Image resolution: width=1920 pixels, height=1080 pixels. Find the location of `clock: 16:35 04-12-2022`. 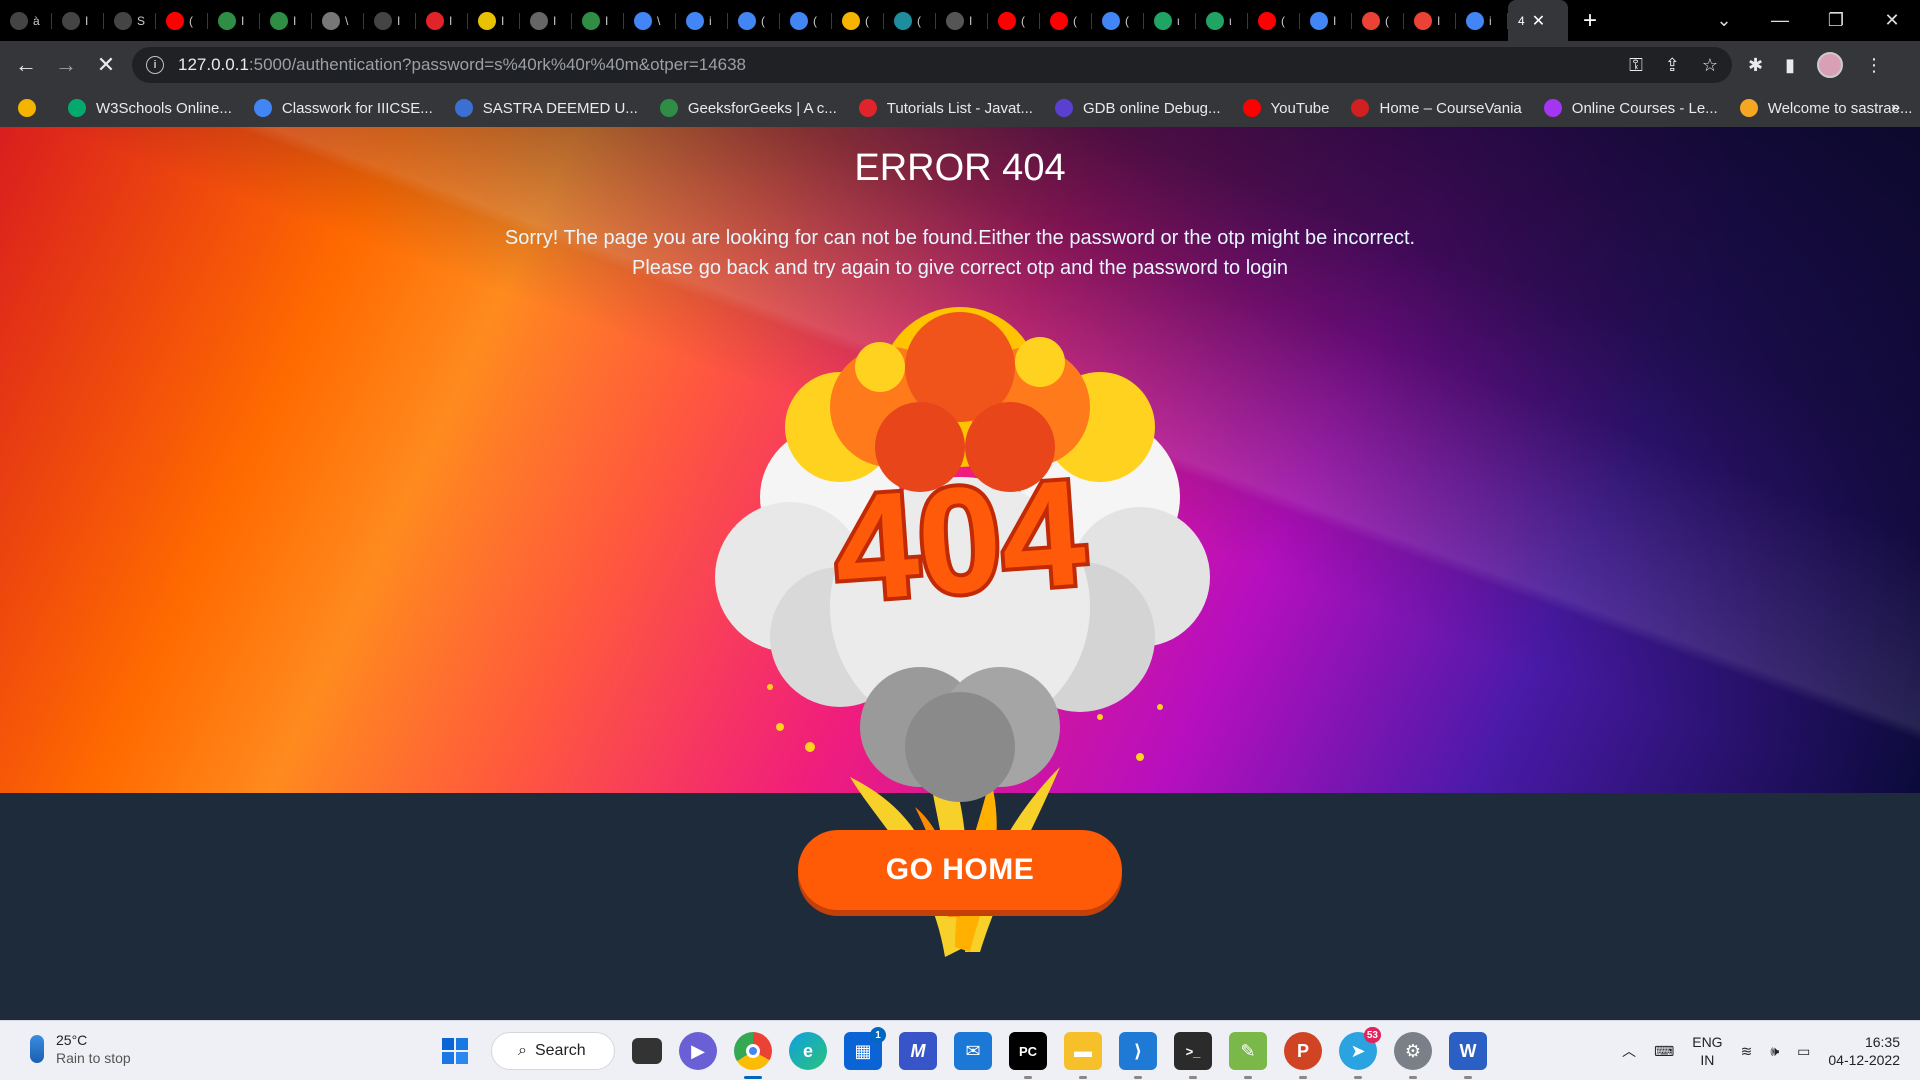

clock: 16:35 04-12-2022 is located at coordinates (1864, 1051).